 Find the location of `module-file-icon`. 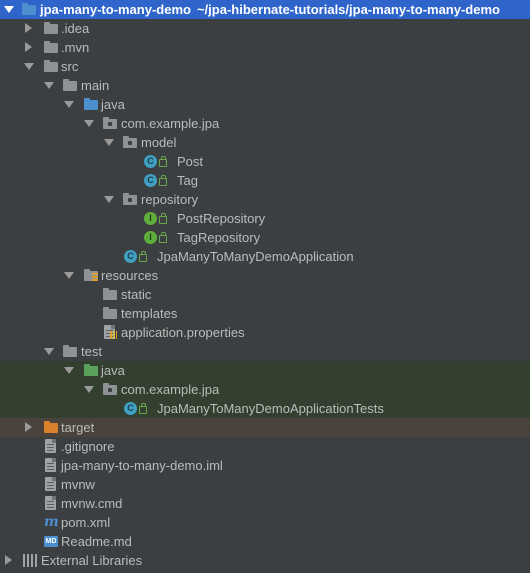

module-file-icon is located at coordinates (52, 465).